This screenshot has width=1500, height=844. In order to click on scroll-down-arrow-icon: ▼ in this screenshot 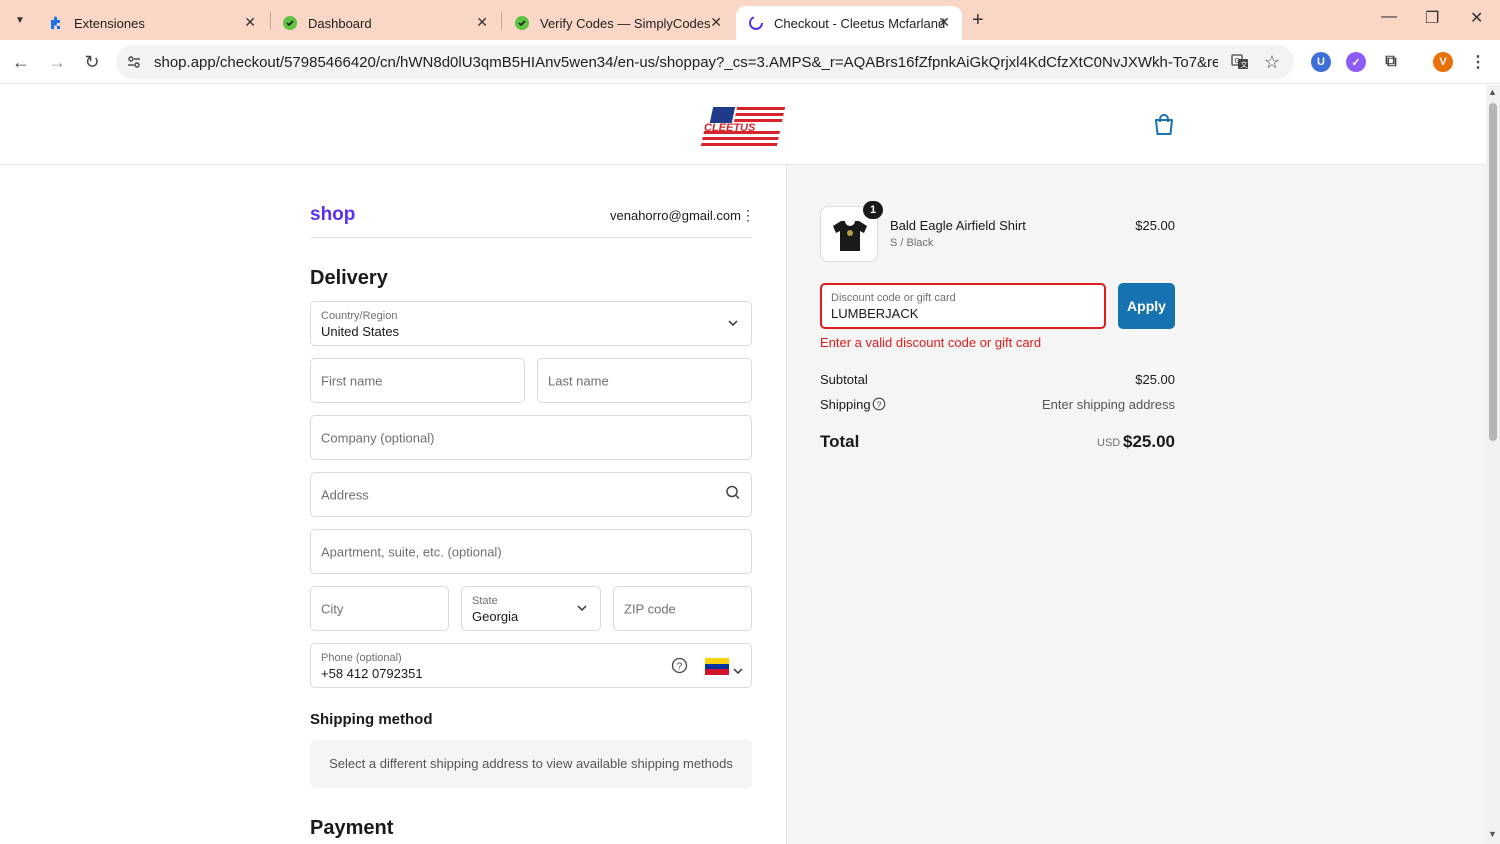, I will do `click(1492, 834)`.